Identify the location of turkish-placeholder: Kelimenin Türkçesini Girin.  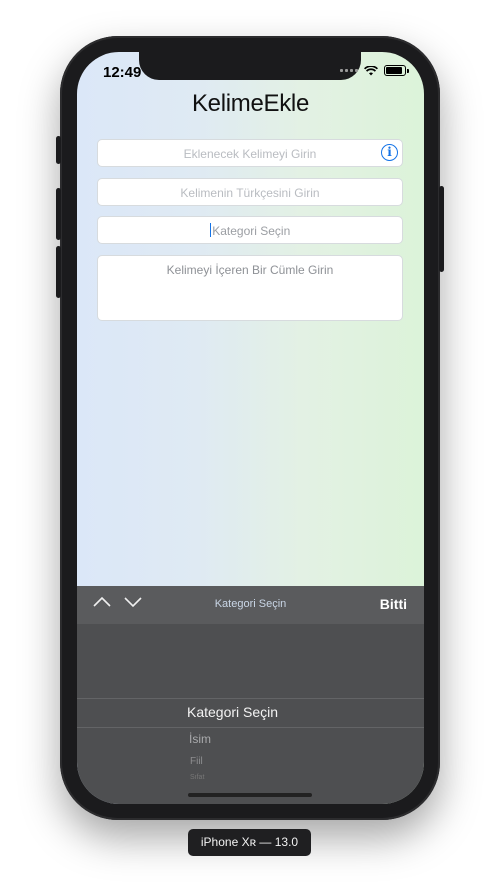
(250, 193).